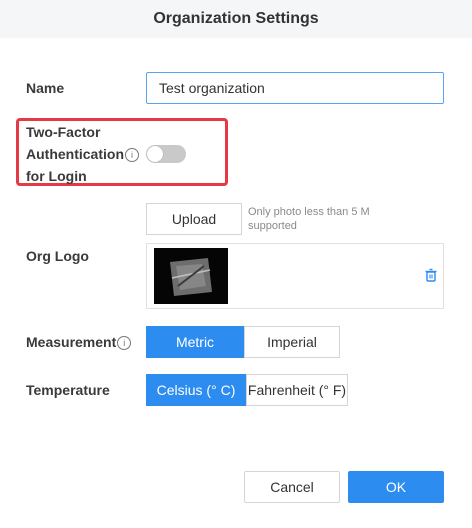  What do you see at coordinates (191, 276) in the screenshot?
I see `logo-image` at bounding box center [191, 276].